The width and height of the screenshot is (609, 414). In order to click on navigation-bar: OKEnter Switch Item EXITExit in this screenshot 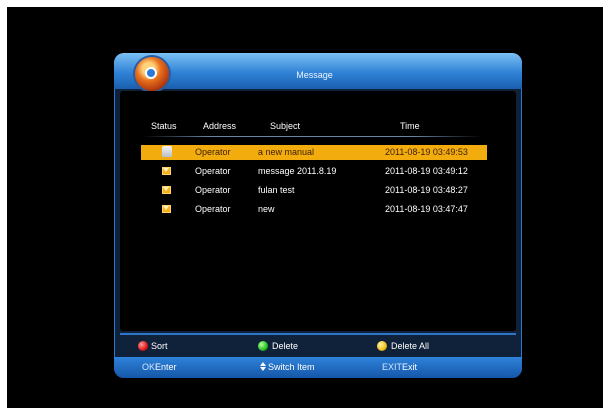, I will do `click(318, 367)`.